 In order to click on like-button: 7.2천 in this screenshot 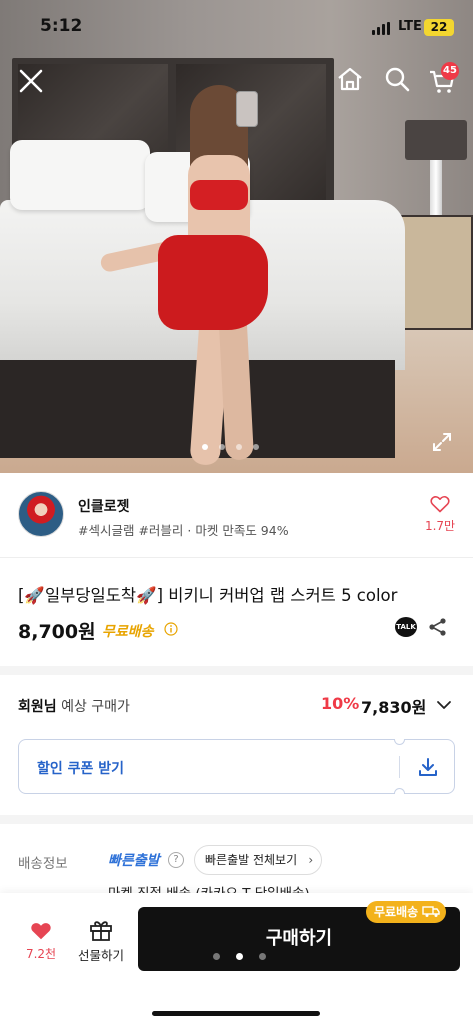, I will do `click(41, 941)`.